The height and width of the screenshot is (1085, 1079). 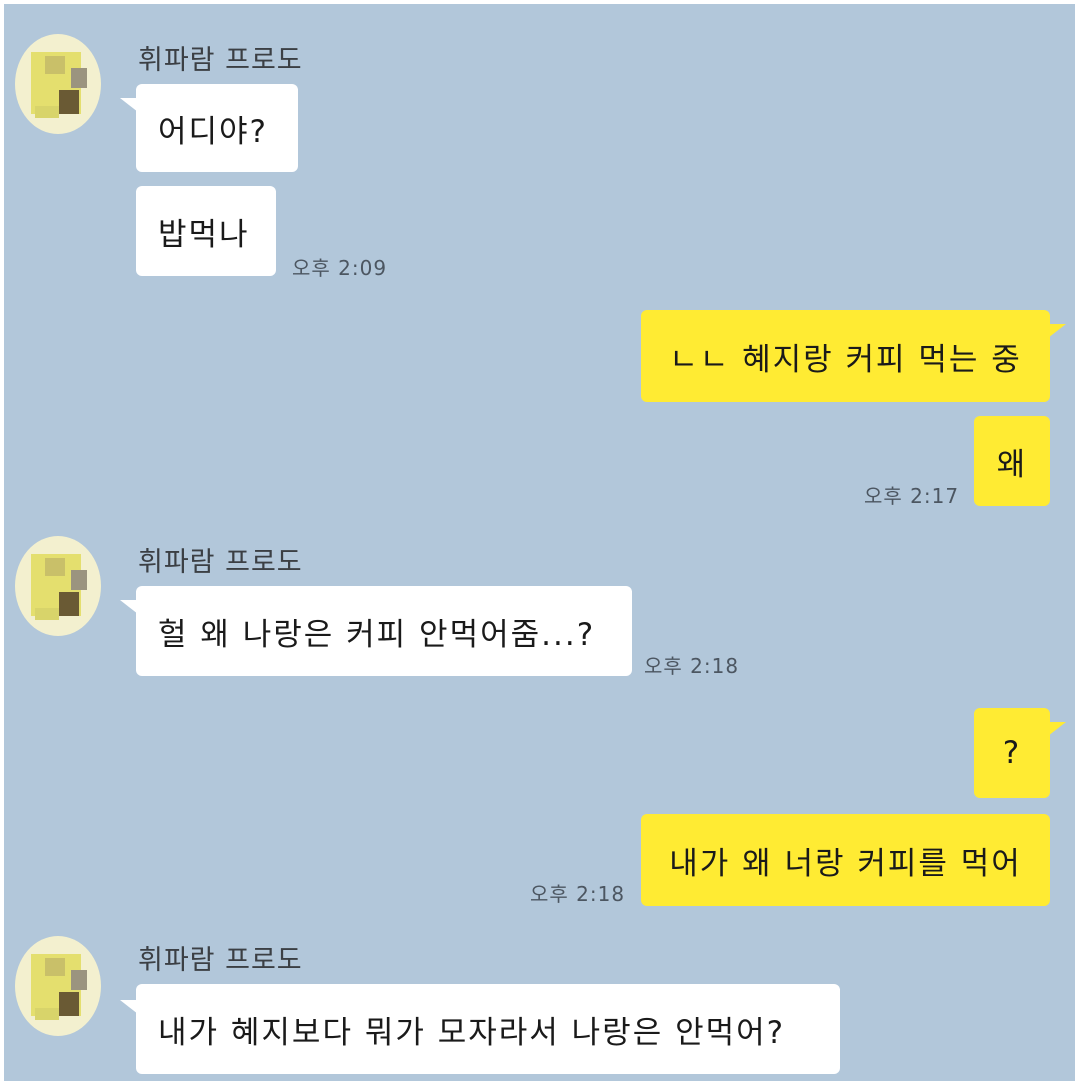 What do you see at coordinates (1012, 461) in the screenshot?
I see `outgoing-message-bubble: 왜` at bounding box center [1012, 461].